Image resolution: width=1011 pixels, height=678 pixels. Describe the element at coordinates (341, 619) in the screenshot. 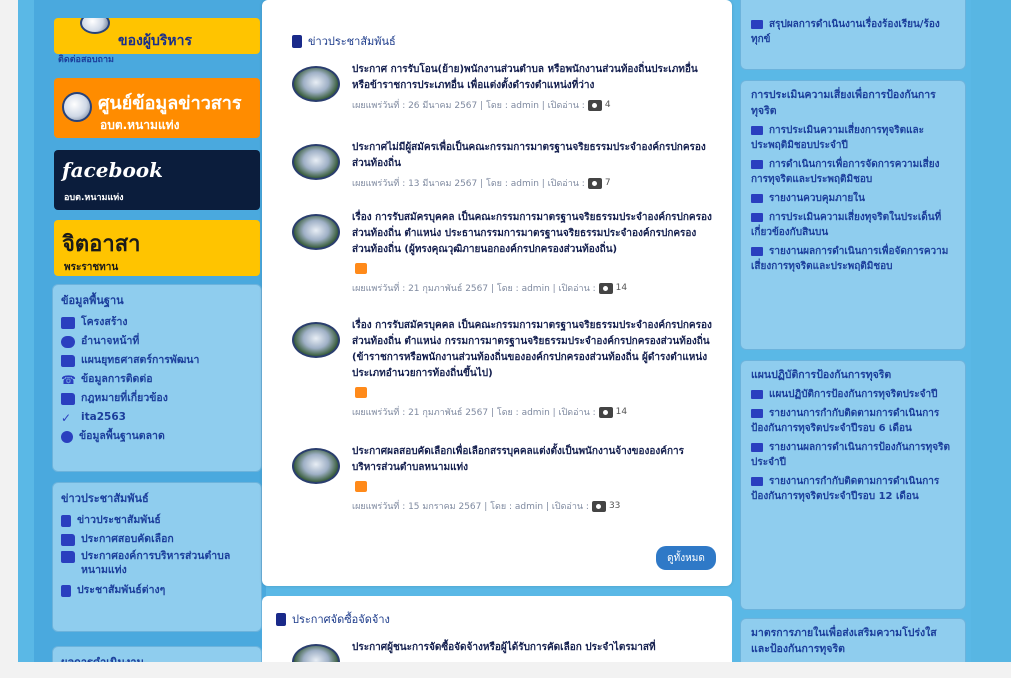

I see `procurement-section-title: ประกาศจัดซื้อจัดจ้าง` at that location.